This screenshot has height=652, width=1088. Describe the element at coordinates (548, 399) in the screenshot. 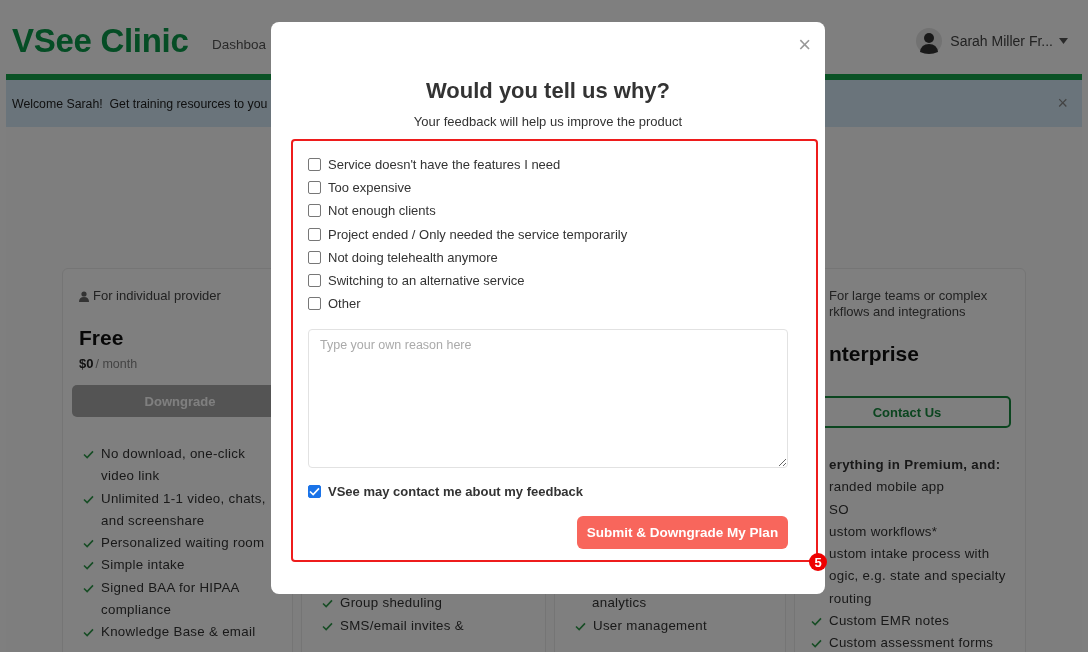

I see `reason-field: Type your own reason here` at that location.